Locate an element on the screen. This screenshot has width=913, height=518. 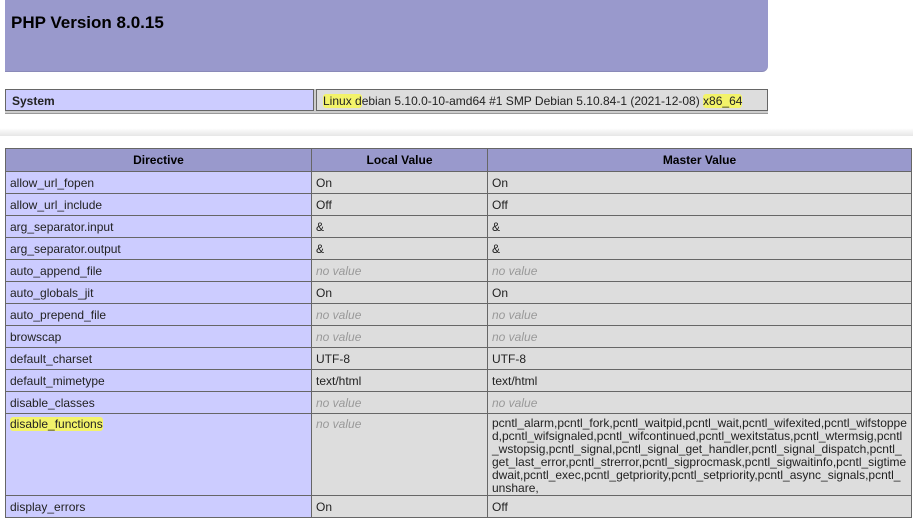
table-row: display_errors On Off is located at coordinates (458, 506).